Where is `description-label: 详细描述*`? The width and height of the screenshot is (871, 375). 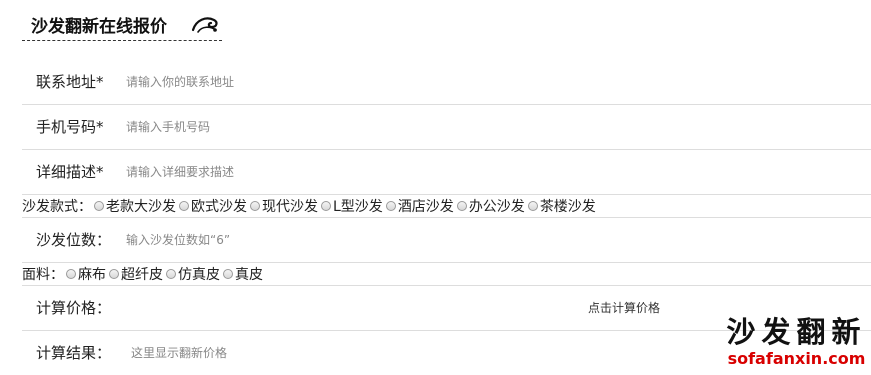 description-label: 详细描述* is located at coordinates (70, 172).